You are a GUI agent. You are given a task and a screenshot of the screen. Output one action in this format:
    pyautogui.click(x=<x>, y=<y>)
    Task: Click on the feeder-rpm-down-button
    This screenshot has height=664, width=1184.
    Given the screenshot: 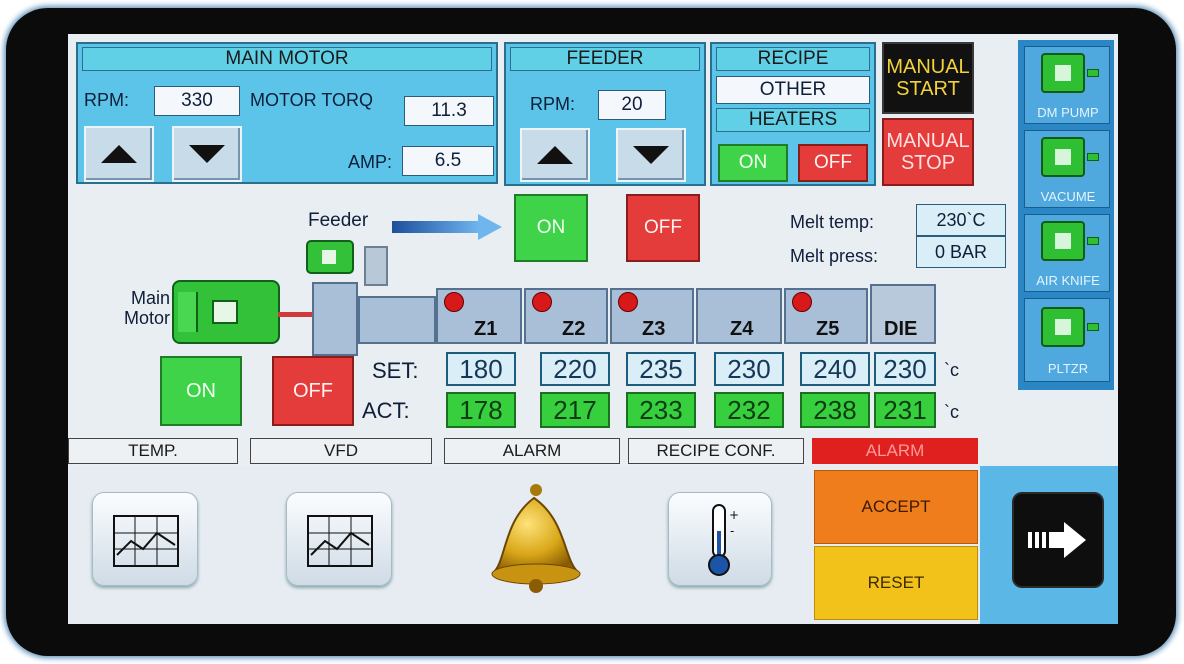 What is the action you would take?
    pyautogui.click(x=651, y=155)
    